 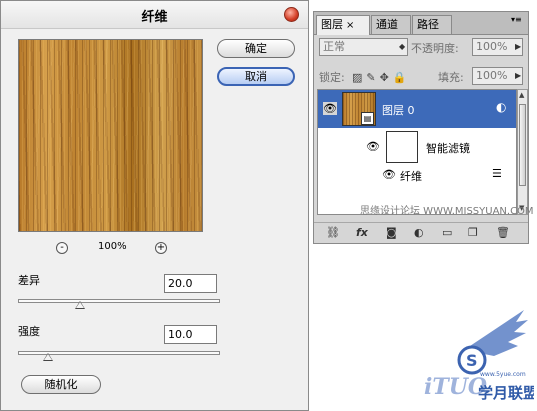 What do you see at coordinates (516, 19) in the screenshot?
I see `panel-menu-icon: ▾≡` at bounding box center [516, 19].